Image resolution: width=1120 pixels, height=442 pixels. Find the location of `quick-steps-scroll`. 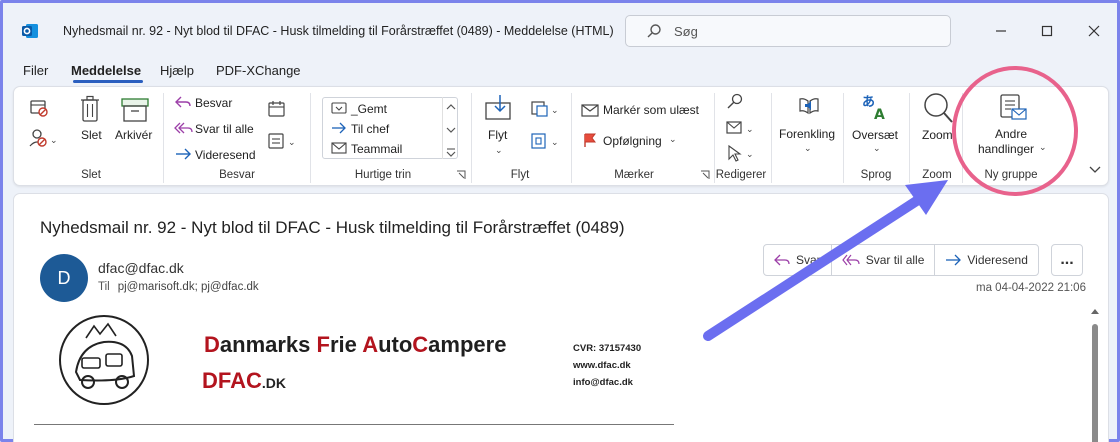

quick-steps-scroll is located at coordinates (450, 128).